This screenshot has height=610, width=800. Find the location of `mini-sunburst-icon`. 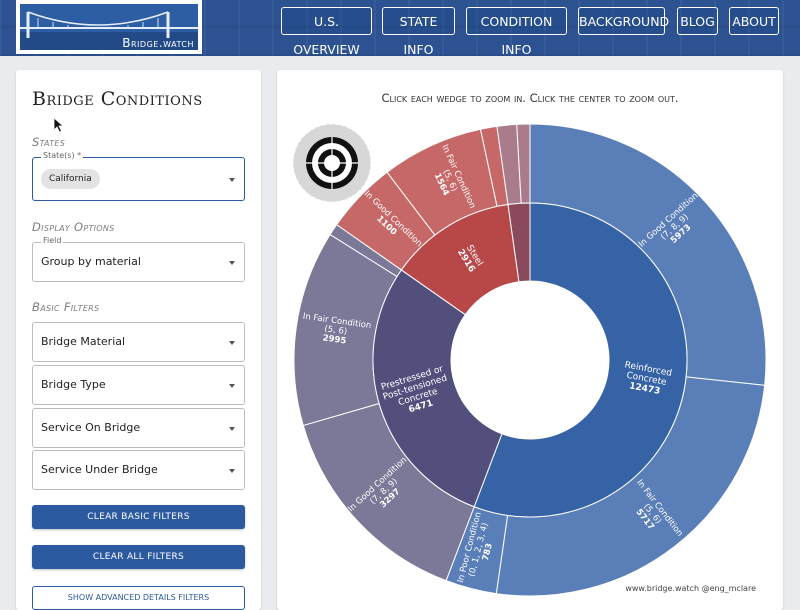

mini-sunburst-icon is located at coordinates (332, 163).